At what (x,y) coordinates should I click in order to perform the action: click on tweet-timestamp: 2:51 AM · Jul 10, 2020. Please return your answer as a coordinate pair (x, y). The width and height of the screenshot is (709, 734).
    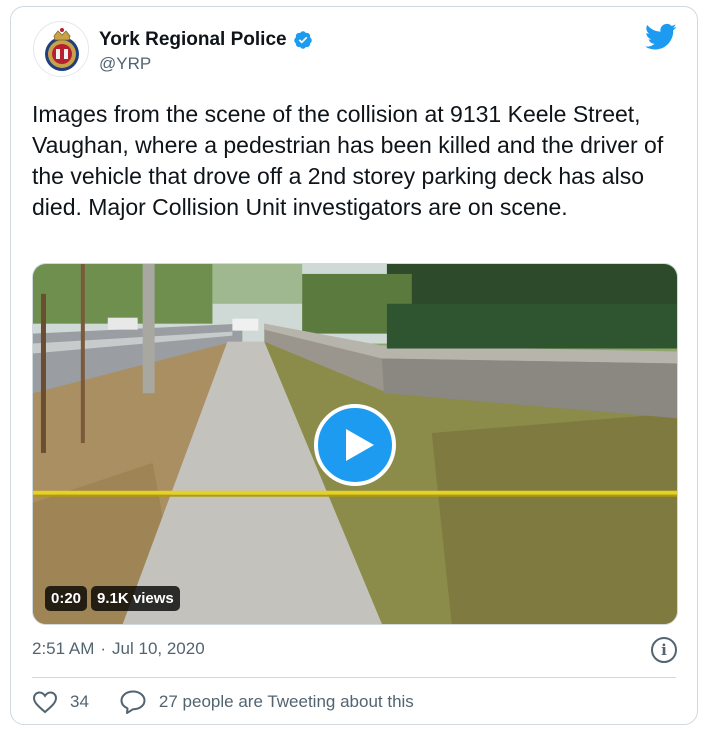
    Looking at the image, I should click on (118, 649).